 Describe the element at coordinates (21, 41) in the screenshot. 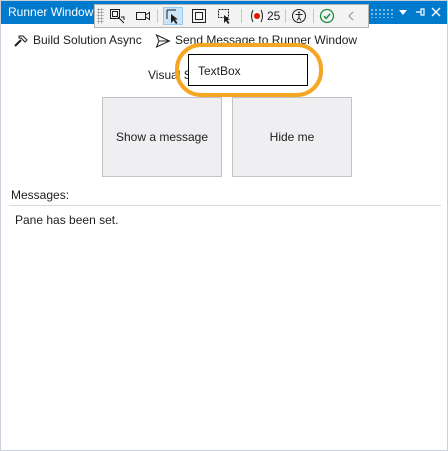

I see `build-hammer-icon` at that location.